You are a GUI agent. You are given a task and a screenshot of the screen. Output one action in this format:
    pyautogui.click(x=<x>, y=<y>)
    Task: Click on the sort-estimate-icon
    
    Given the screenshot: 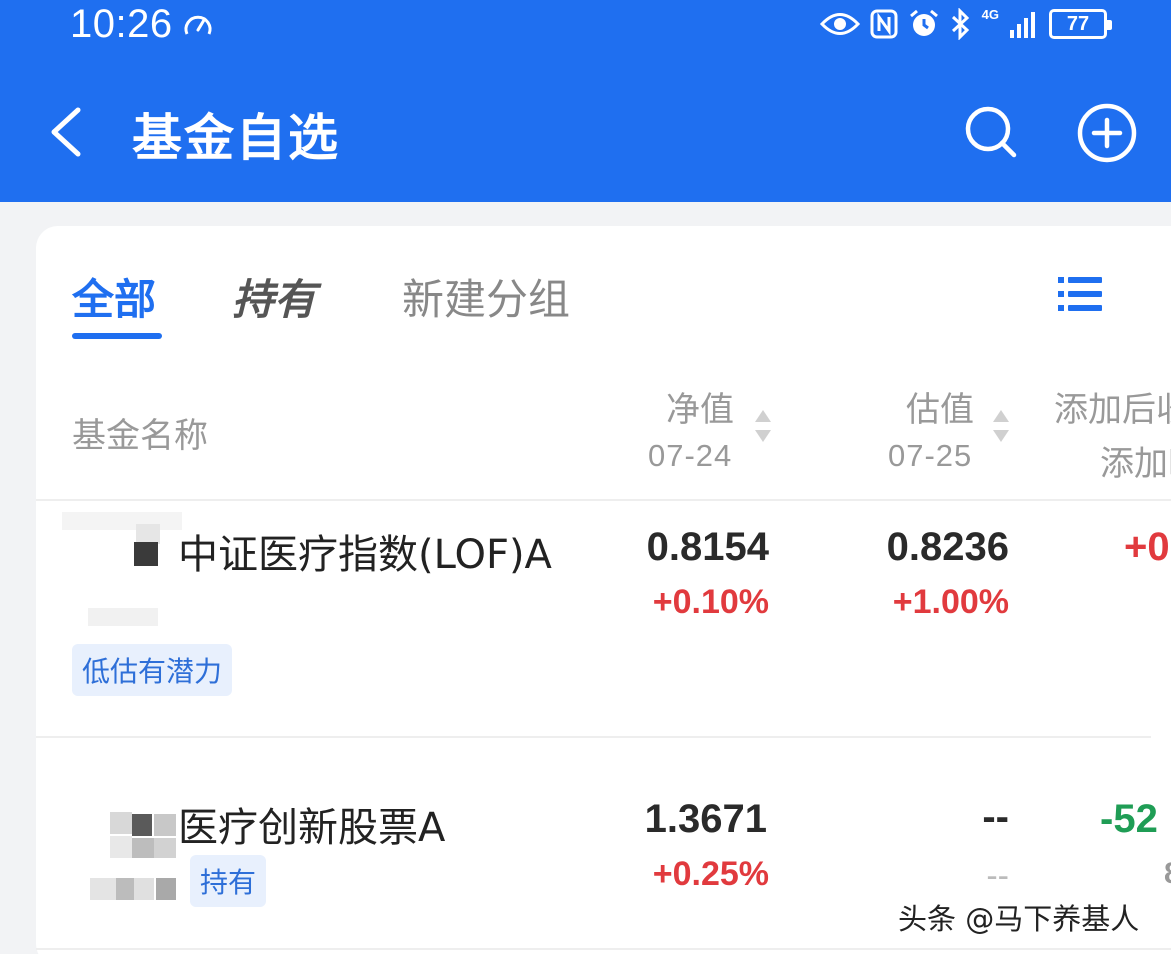 What is the action you would take?
    pyautogui.click(x=1001, y=426)
    